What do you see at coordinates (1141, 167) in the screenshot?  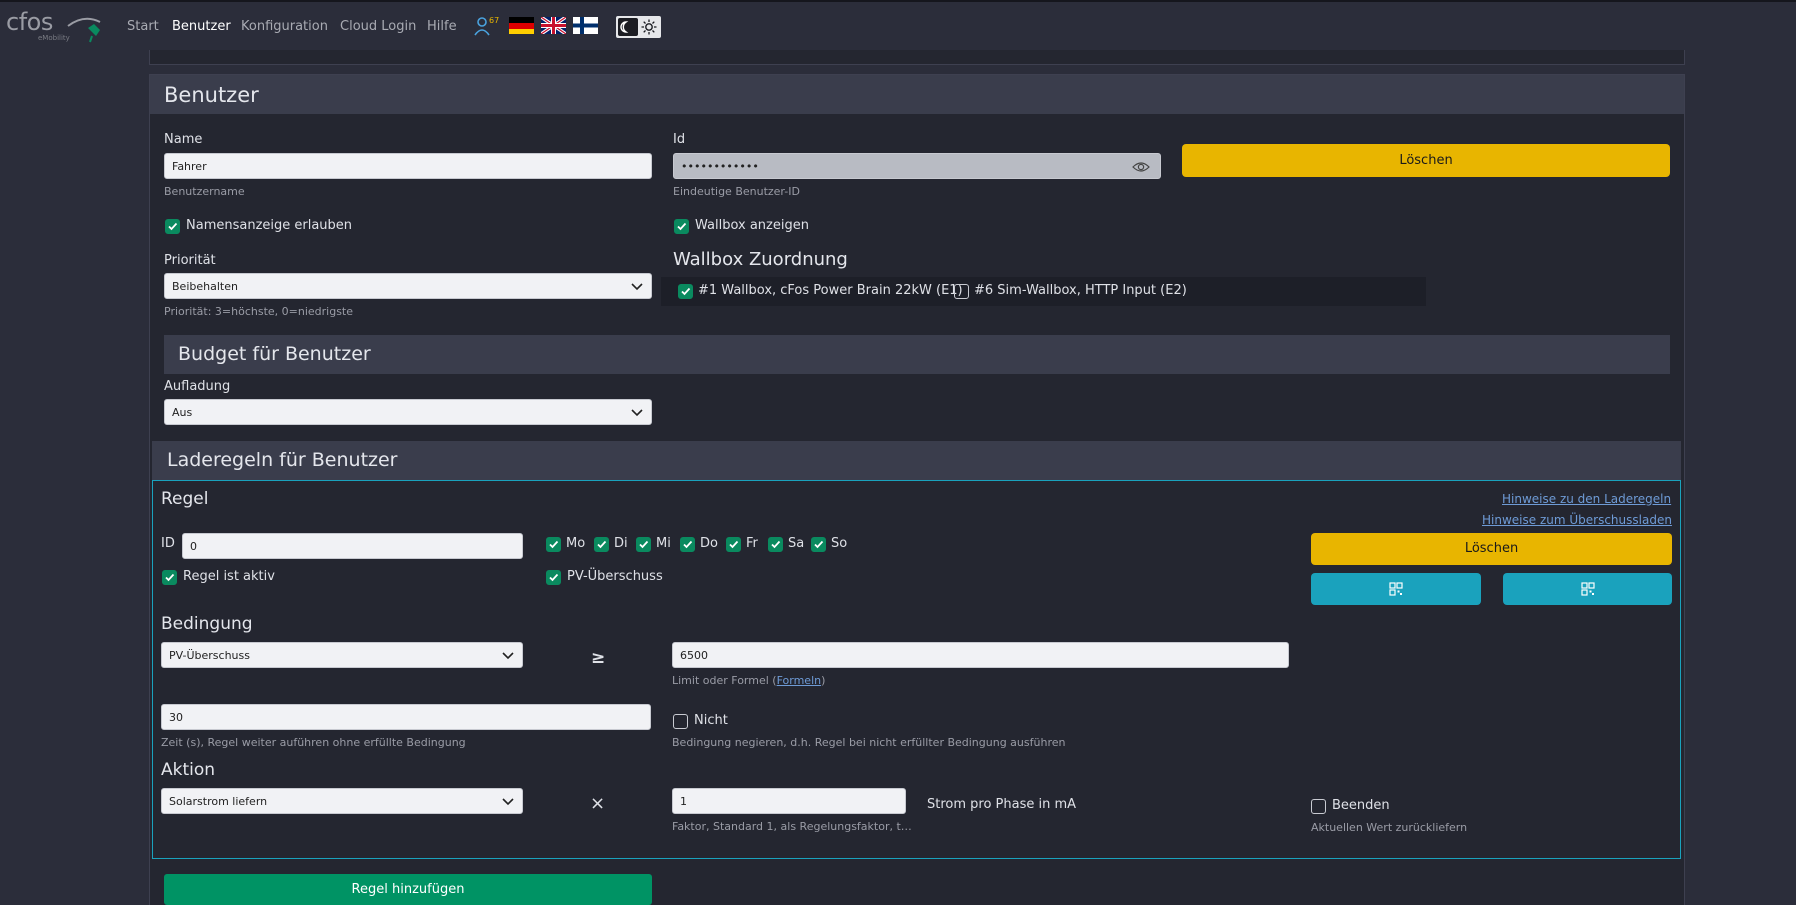 I see `eye-icon` at bounding box center [1141, 167].